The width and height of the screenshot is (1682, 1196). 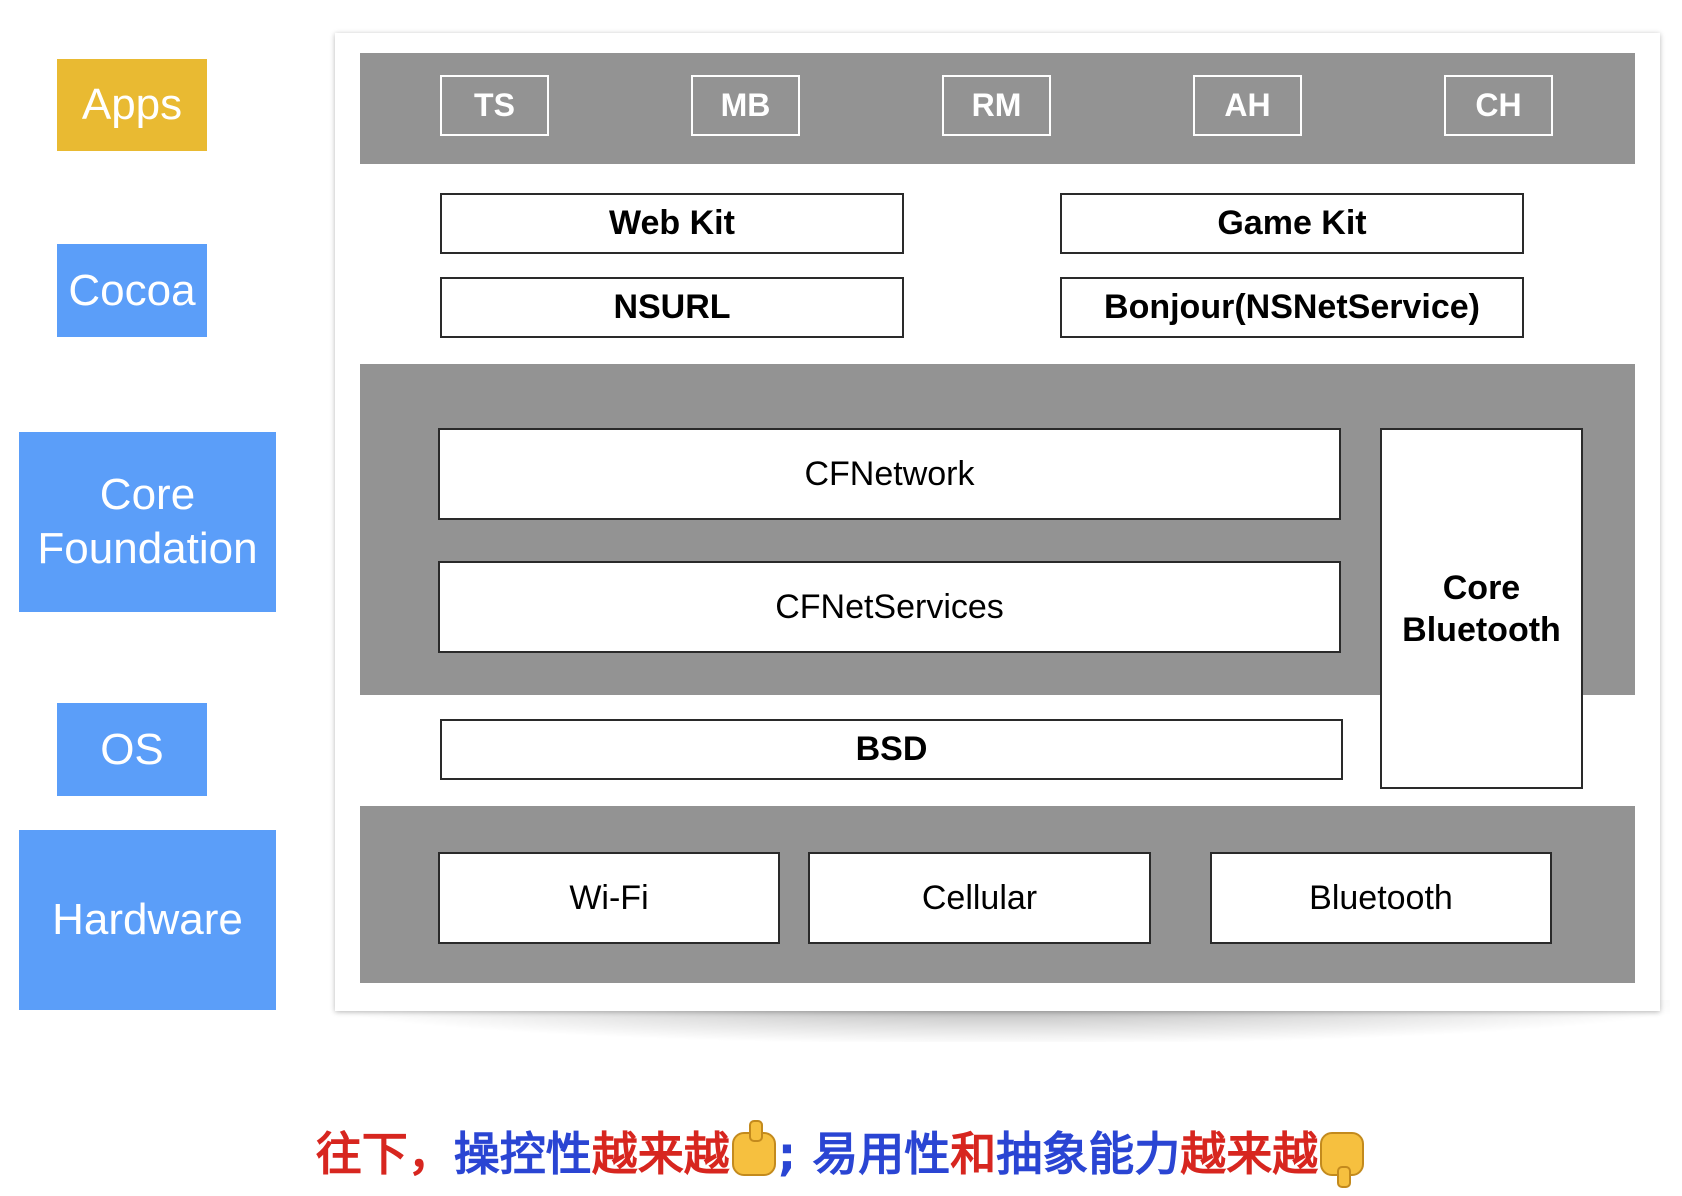 What do you see at coordinates (132, 105) in the screenshot?
I see `layer-label-apps: Apps` at bounding box center [132, 105].